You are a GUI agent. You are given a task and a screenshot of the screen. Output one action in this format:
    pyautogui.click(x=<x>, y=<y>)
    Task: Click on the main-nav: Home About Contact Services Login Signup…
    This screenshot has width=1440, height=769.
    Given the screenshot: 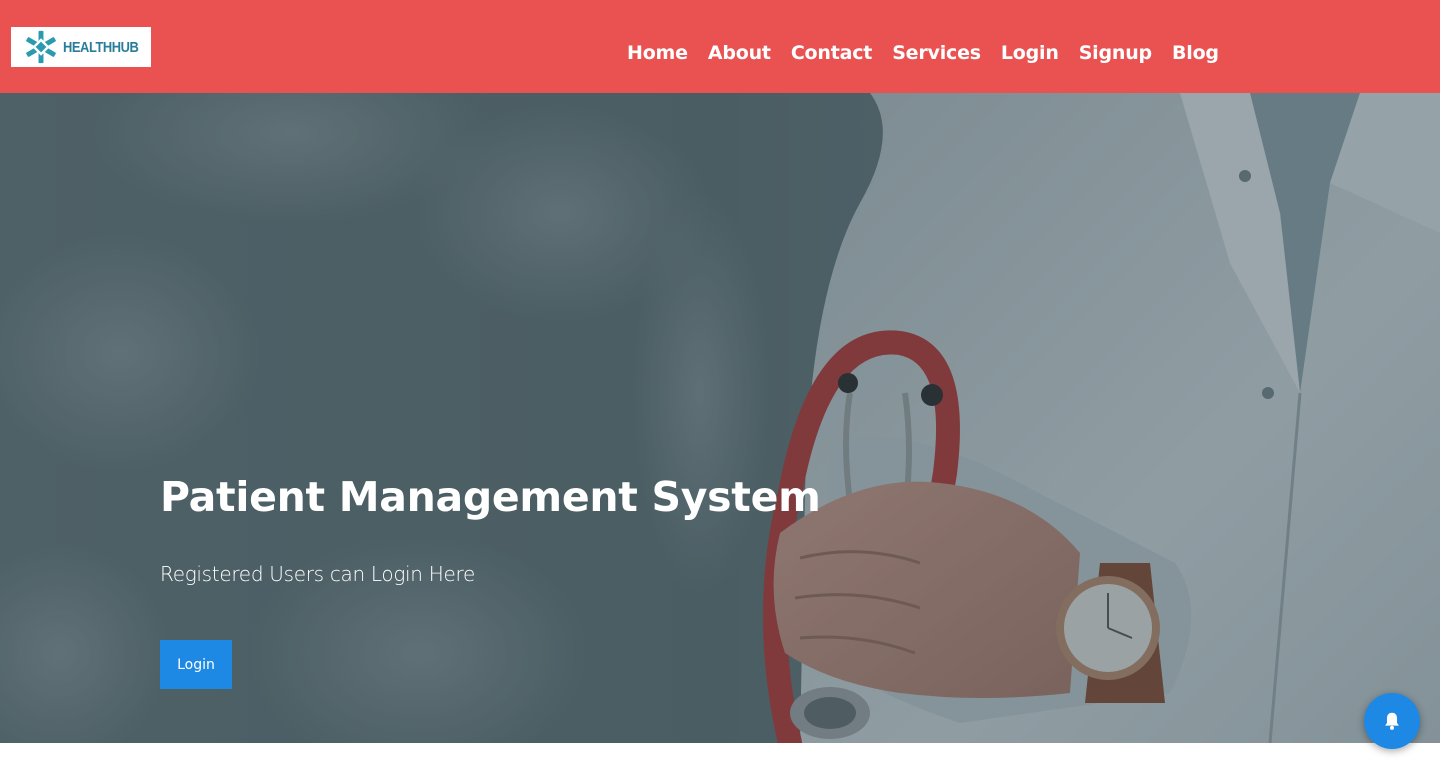 What is the action you would take?
    pyautogui.click(x=923, y=53)
    